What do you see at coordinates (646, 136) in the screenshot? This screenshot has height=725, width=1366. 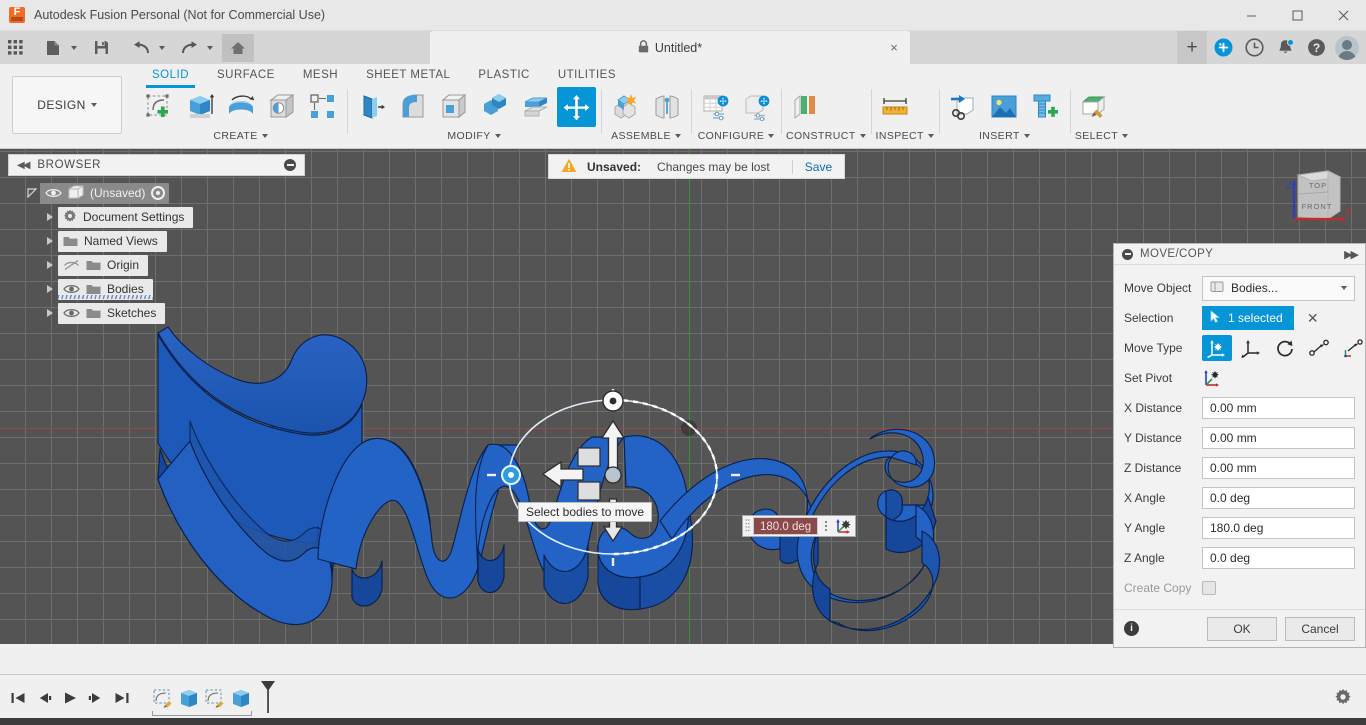 I see `ribbon-group-label-assemble: ASSEMBLE` at bounding box center [646, 136].